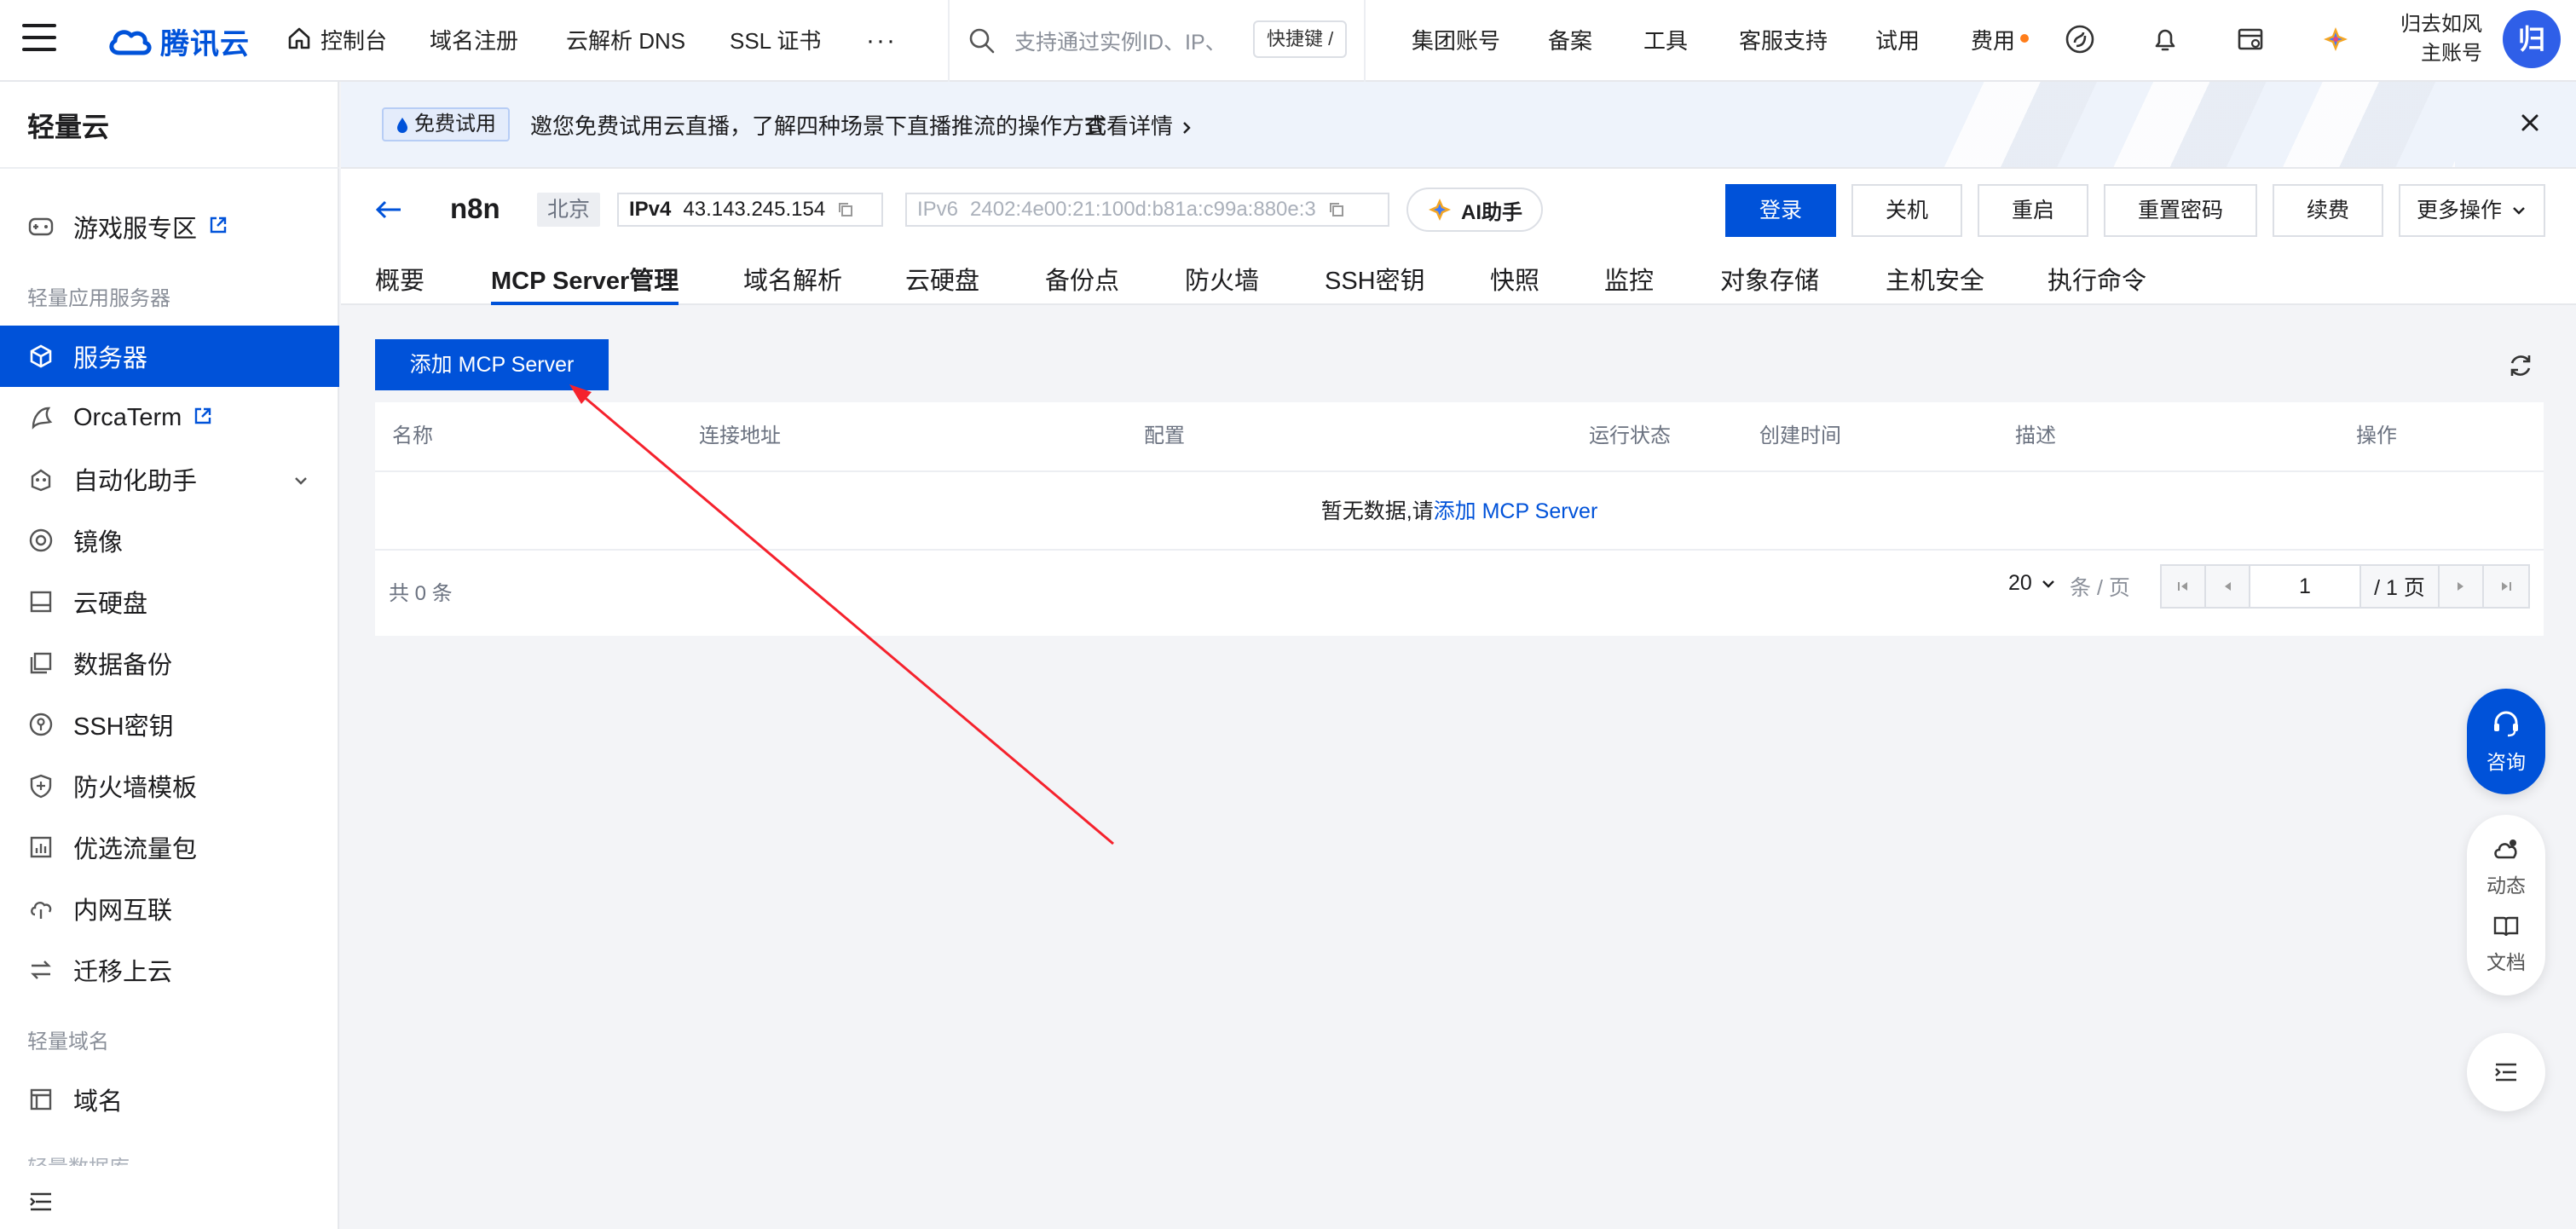  What do you see at coordinates (41, 1204) in the screenshot?
I see `collapse-menu-icon` at bounding box center [41, 1204].